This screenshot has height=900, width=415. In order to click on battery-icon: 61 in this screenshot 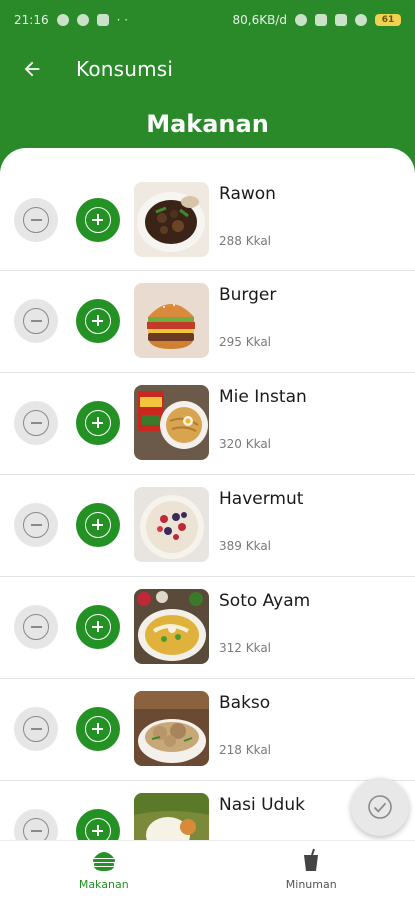, I will do `click(388, 20)`.